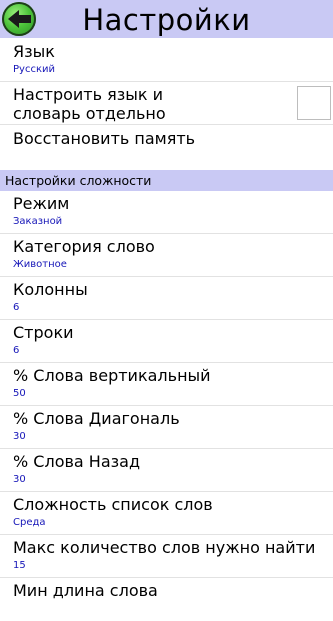 The width and height of the screenshot is (333, 621). I want to click on setting-word-category: Категория слово Животное, so click(166, 255).